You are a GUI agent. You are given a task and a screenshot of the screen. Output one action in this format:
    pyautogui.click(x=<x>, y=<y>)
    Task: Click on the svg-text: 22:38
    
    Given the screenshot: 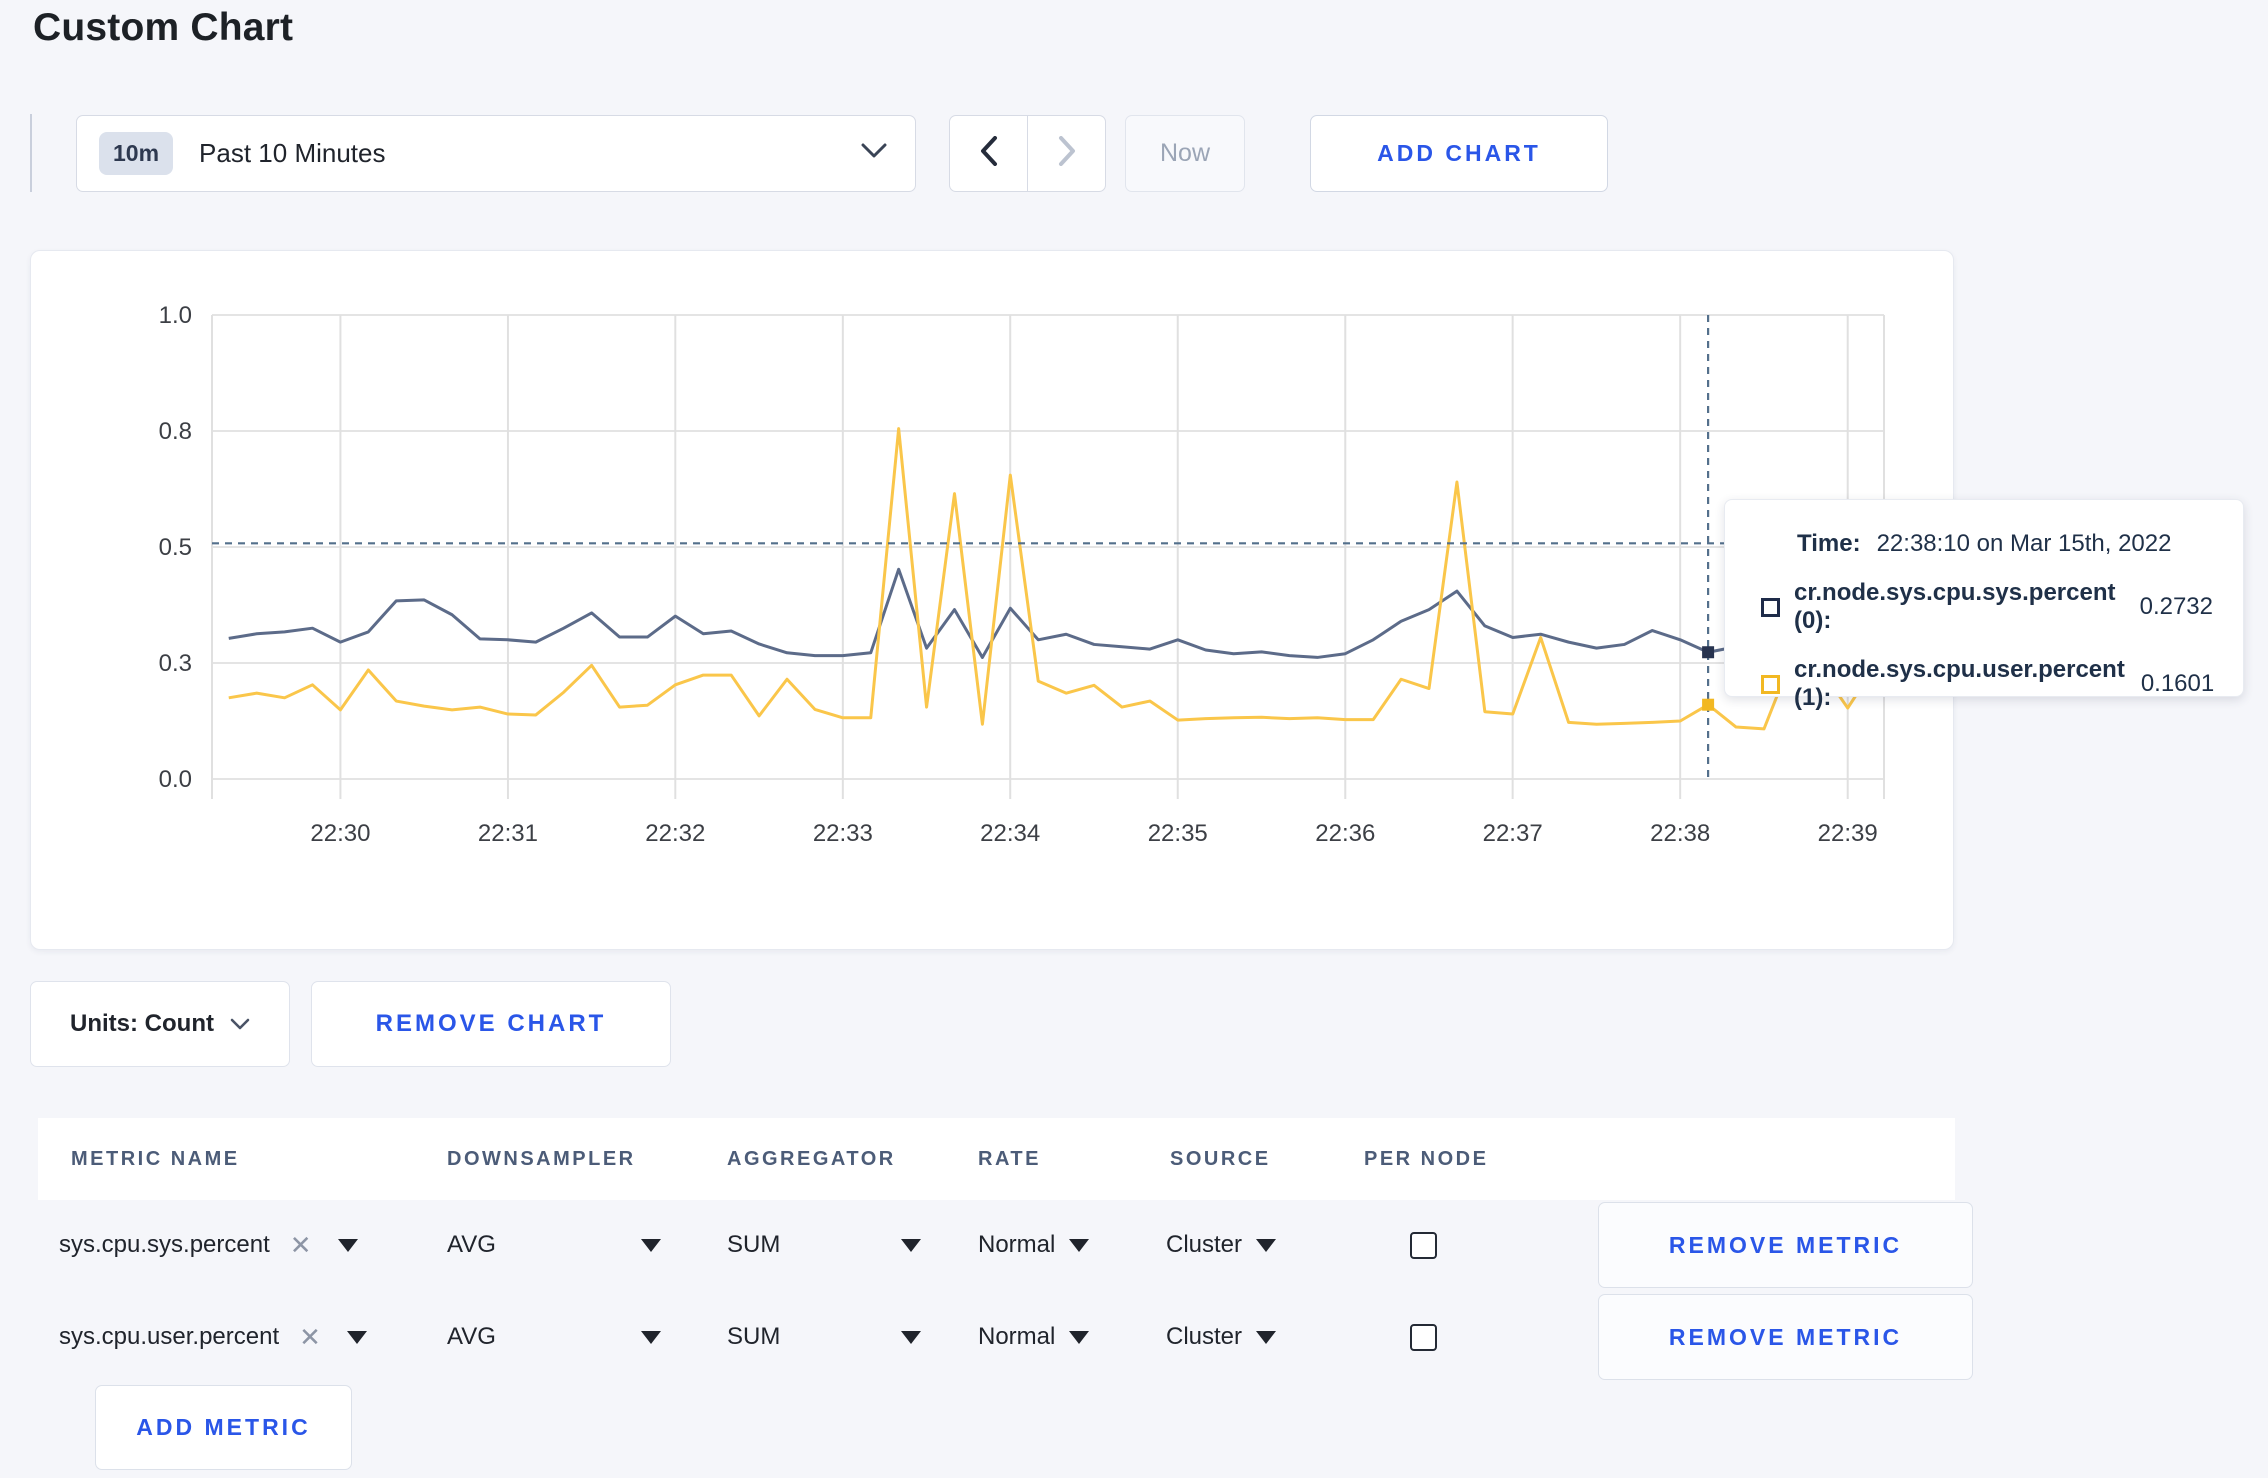 What is the action you would take?
    pyautogui.click(x=1680, y=833)
    